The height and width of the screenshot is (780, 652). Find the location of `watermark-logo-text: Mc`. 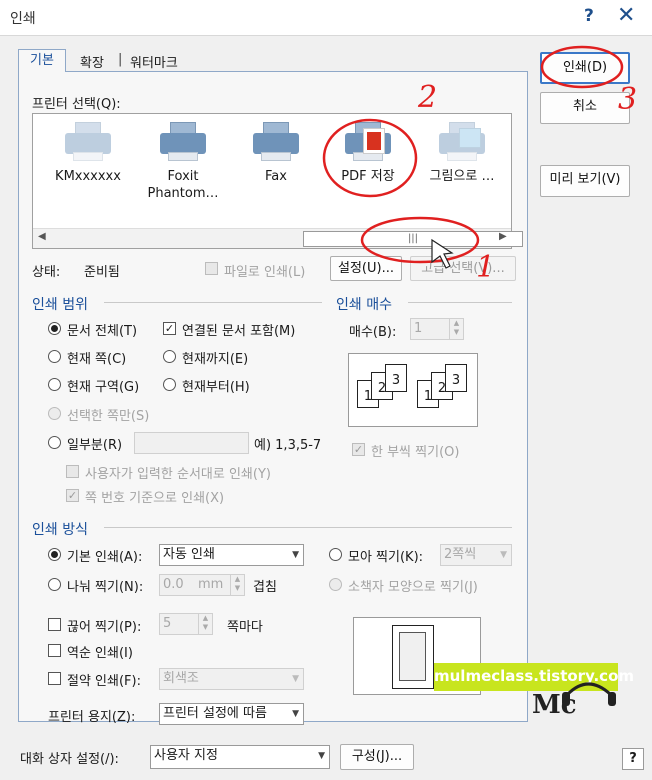

watermark-logo-text: Mc is located at coordinates (554, 705).